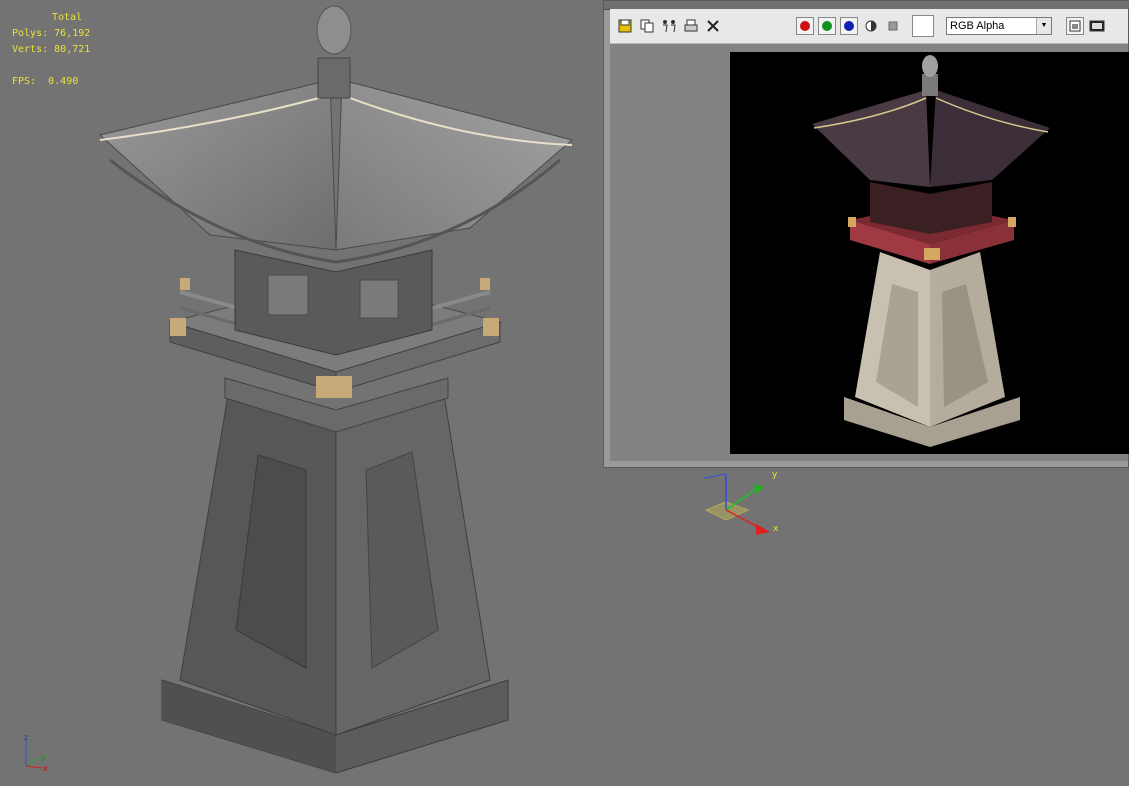  I want to click on channel-select-value: RGB Alpha, so click(977, 26).